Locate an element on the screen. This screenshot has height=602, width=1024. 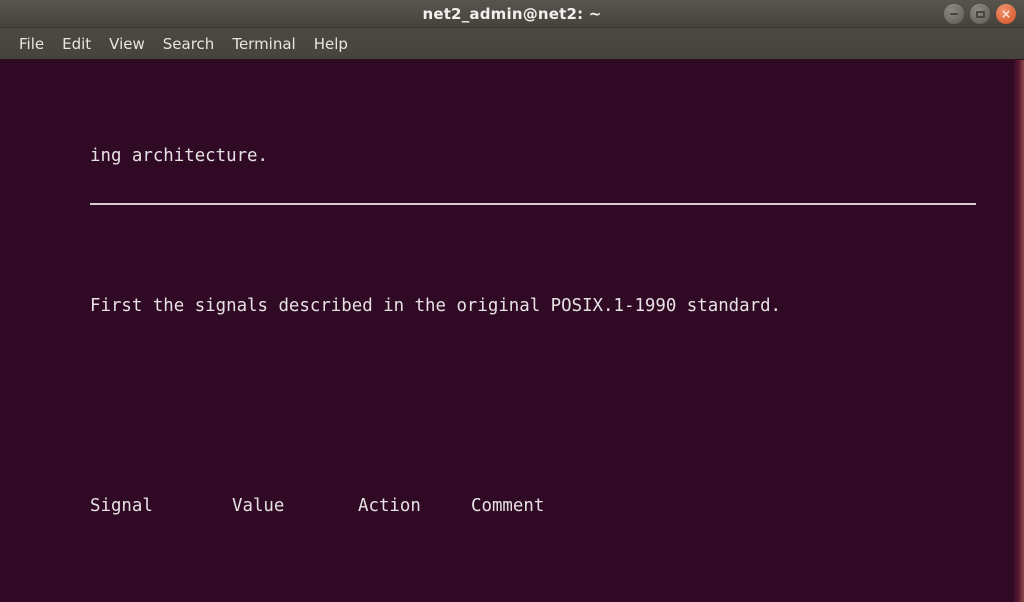
maximize-icon is located at coordinates (980, 14).